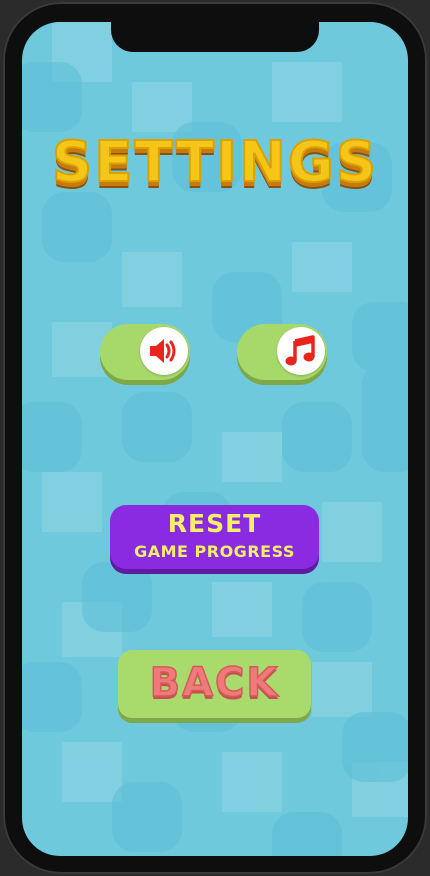  What do you see at coordinates (214, 523) in the screenshot?
I see `reset-label: RESET` at bounding box center [214, 523].